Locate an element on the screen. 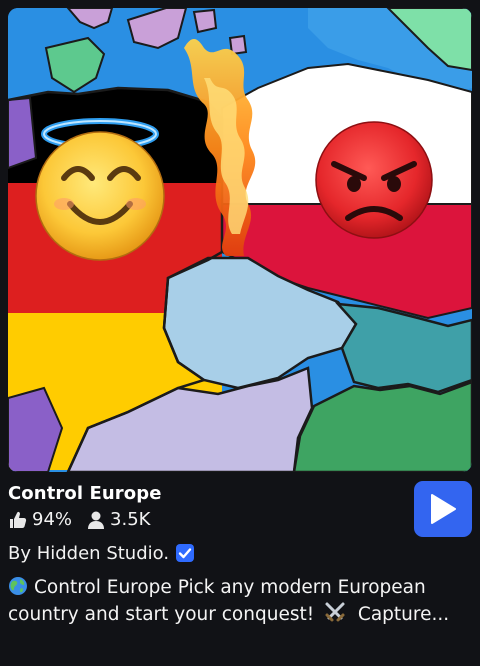 This screenshot has width=480, height=666. players-stat: 3.5K is located at coordinates (118, 520).